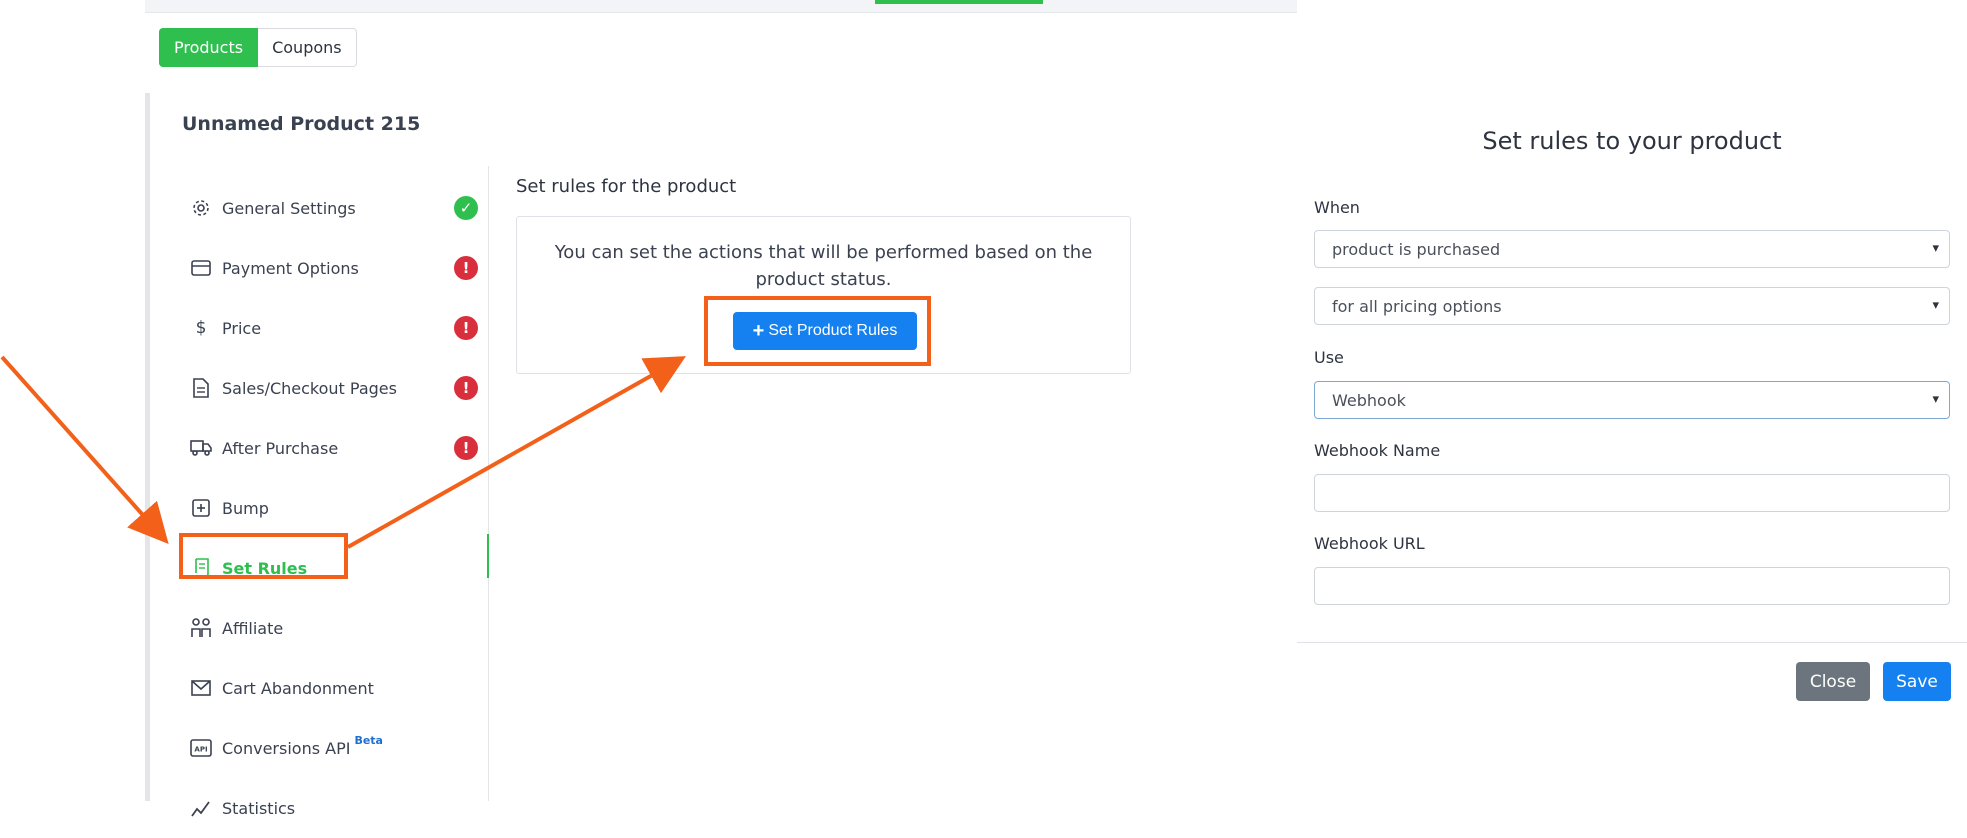 The image size is (1967, 838). What do you see at coordinates (1632, 400) in the screenshot?
I see `use-select: Webhook ▾` at bounding box center [1632, 400].